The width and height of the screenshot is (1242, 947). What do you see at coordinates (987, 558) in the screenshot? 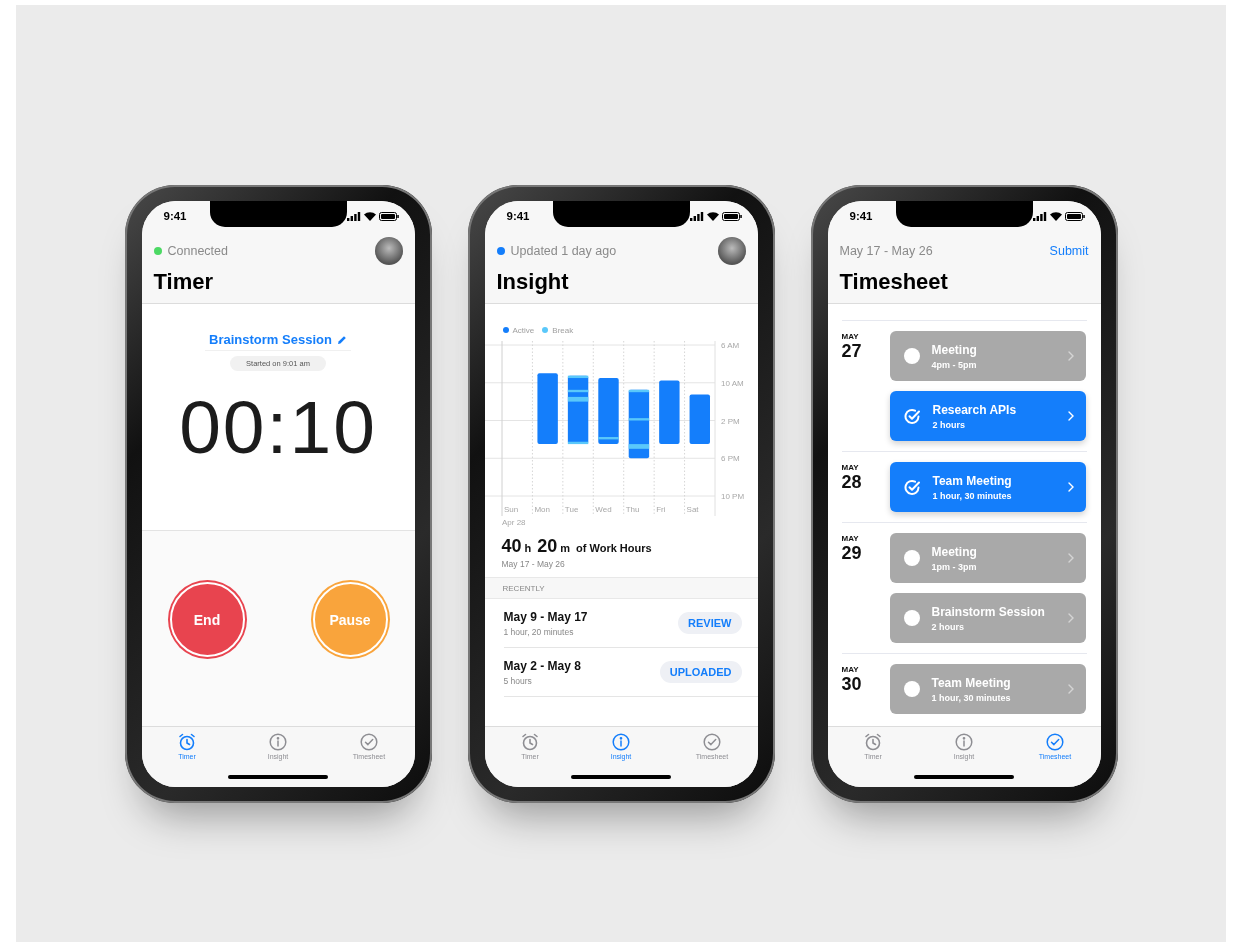
I see `entry-card: Meeting 1pm - 3pm` at bounding box center [987, 558].